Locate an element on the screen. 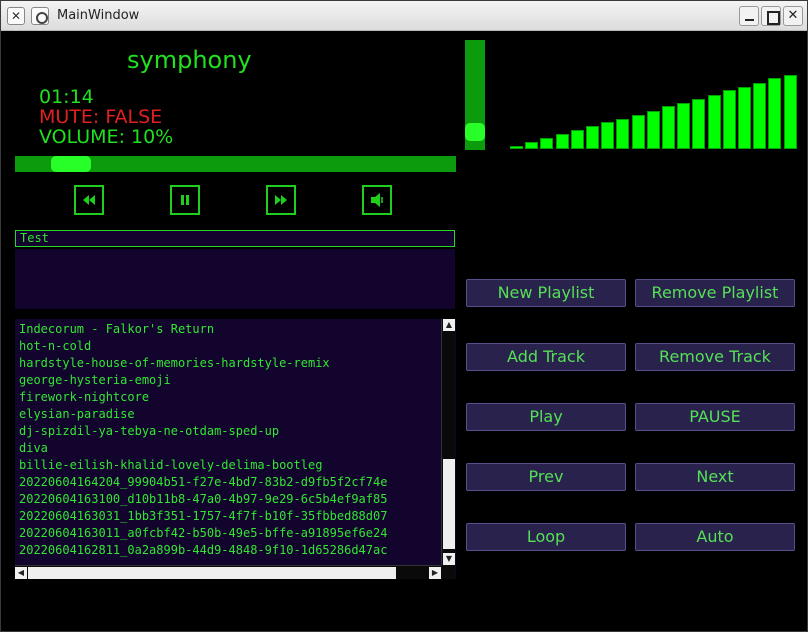 The width and height of the screenshot is (808, 632). remove-track-button: Remove Track is located at coordinates (715, 357).